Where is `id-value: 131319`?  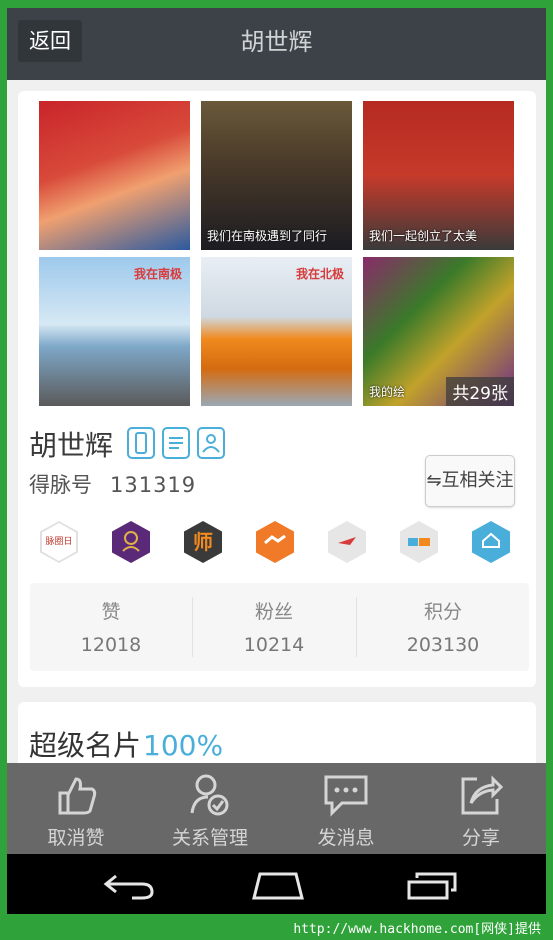
id-value: 131319 is located at coordinates (153, 485).